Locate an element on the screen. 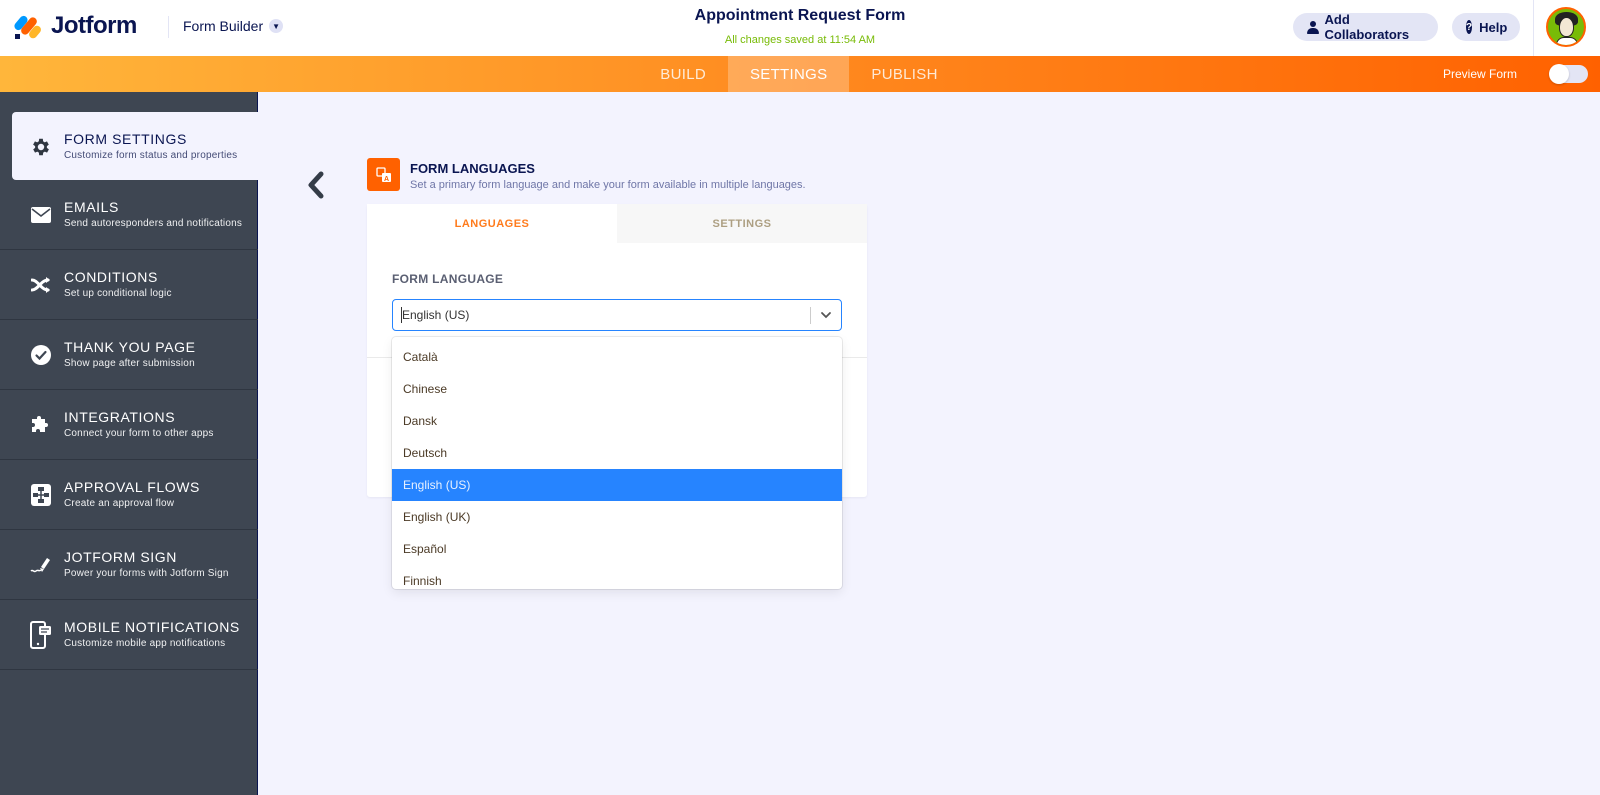 The image size is (1600, 795). tab-languages: LANGUAGES is located at coordinates (492, 223).